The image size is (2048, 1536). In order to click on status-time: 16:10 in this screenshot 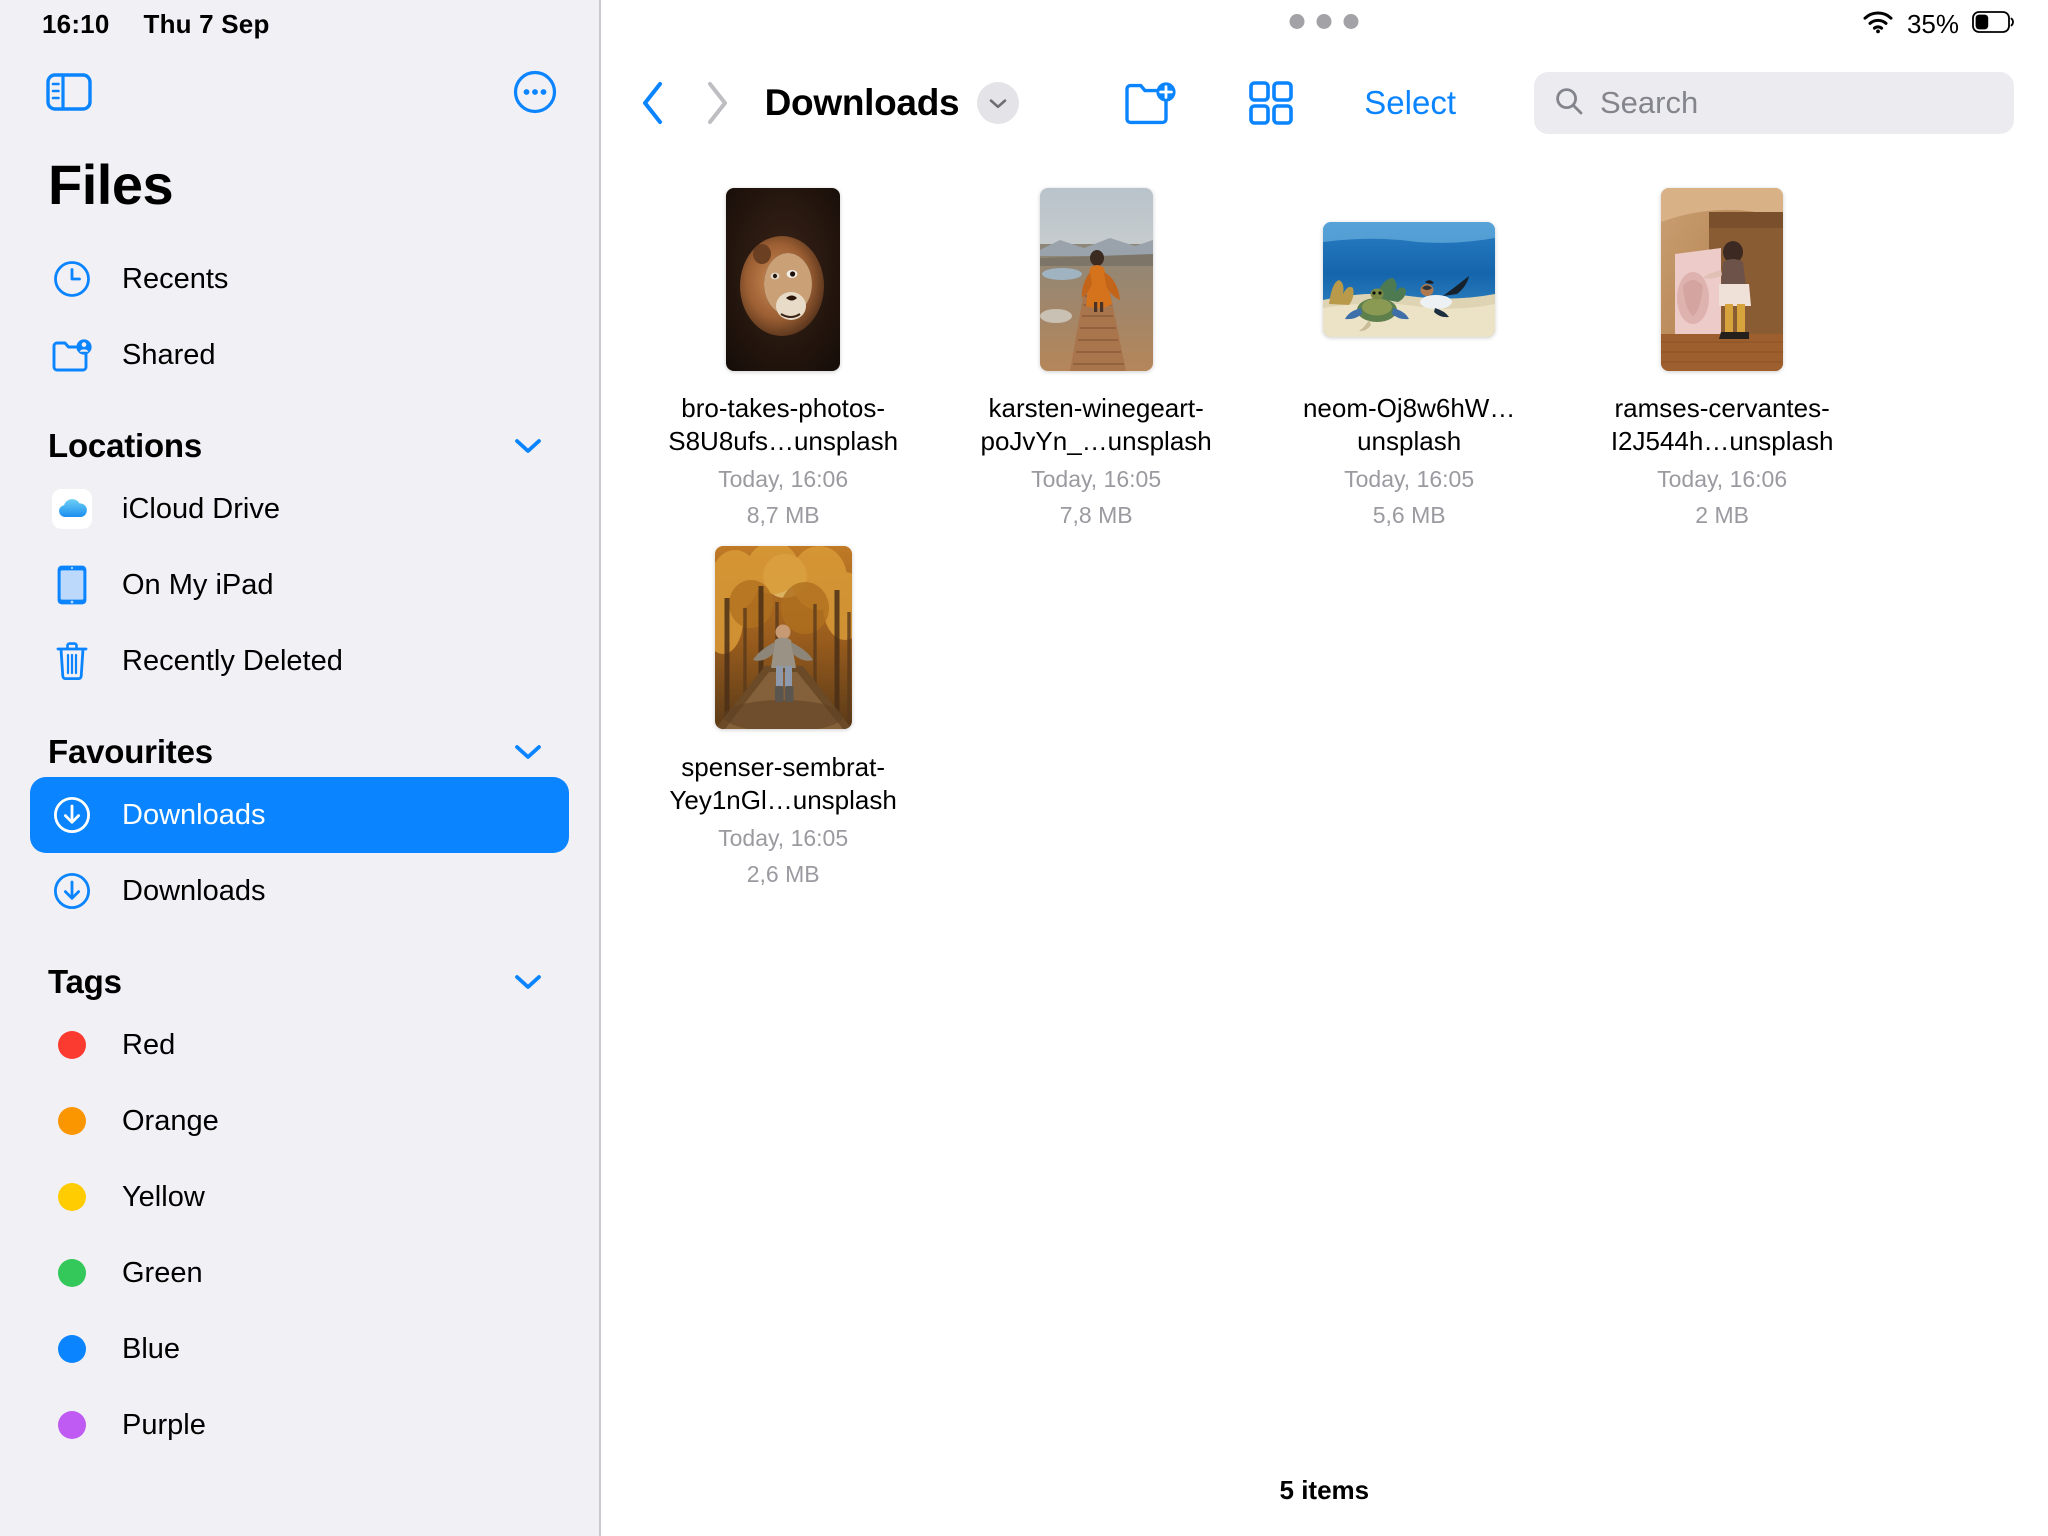, I will do `click(76, 23)`.